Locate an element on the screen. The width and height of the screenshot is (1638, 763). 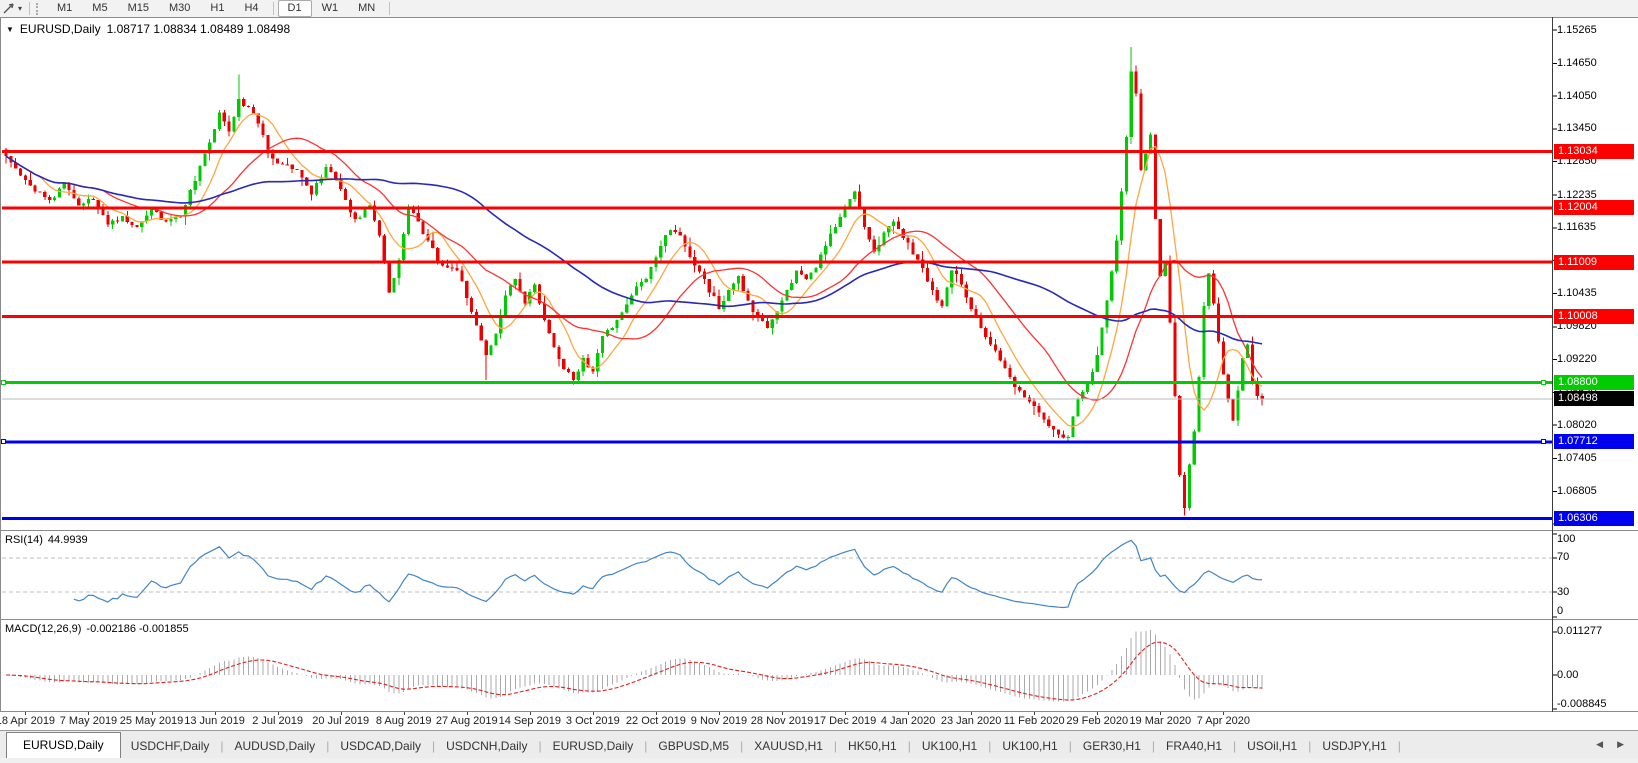
crosshair-tool-icon is located at coordinates (9, 8).